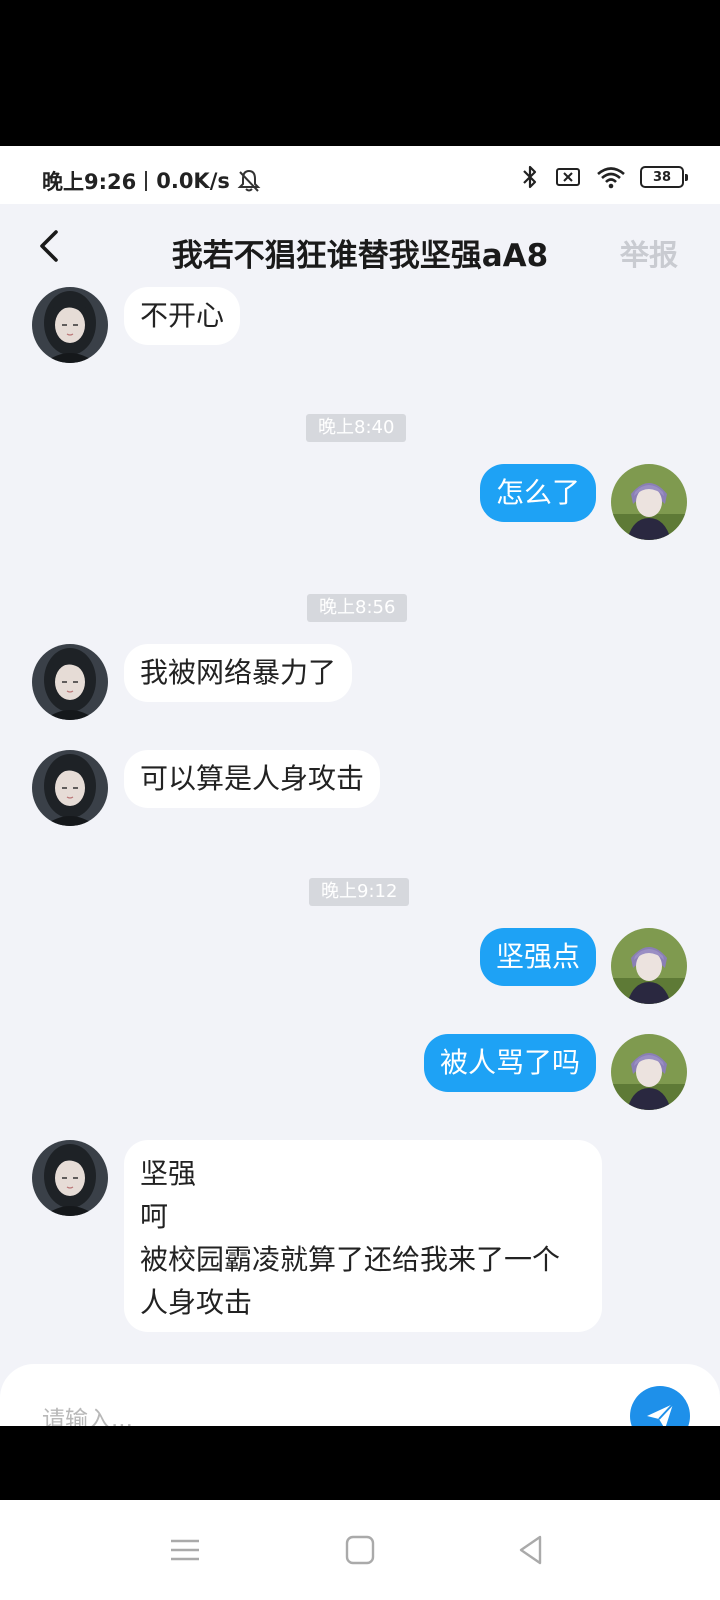  Describe the element at coordinates (182, 316) in the screenshot. I see `incoming-message-bubble: 不开心` at that location.